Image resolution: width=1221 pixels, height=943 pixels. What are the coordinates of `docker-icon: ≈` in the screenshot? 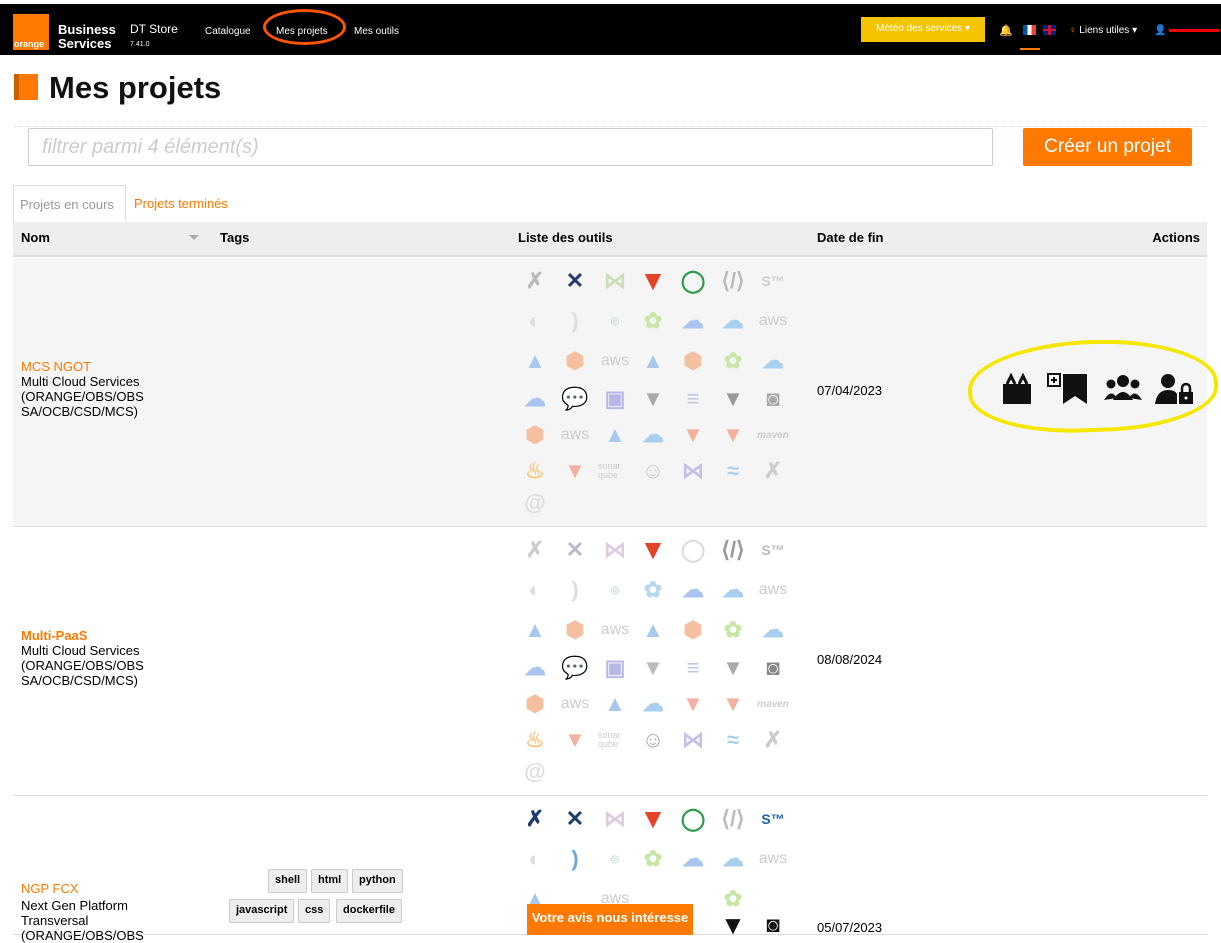 It's located at (733, 471).